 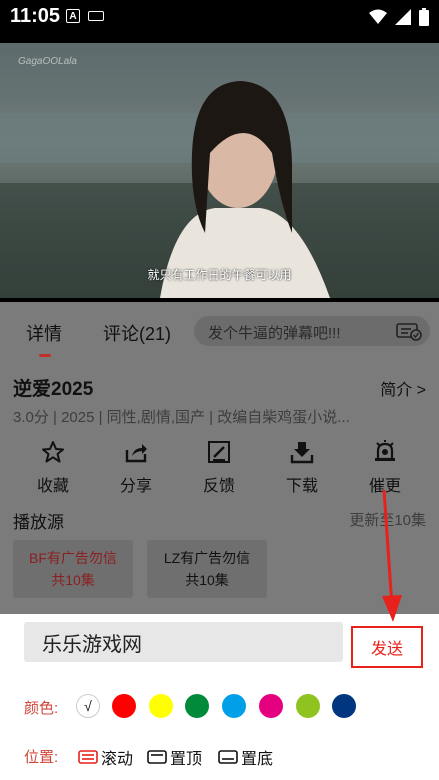 What do you see at coordinates (403, 388) in the screenshot?
I see `intro-link: 简介 >` at bounding box center [403, 388].